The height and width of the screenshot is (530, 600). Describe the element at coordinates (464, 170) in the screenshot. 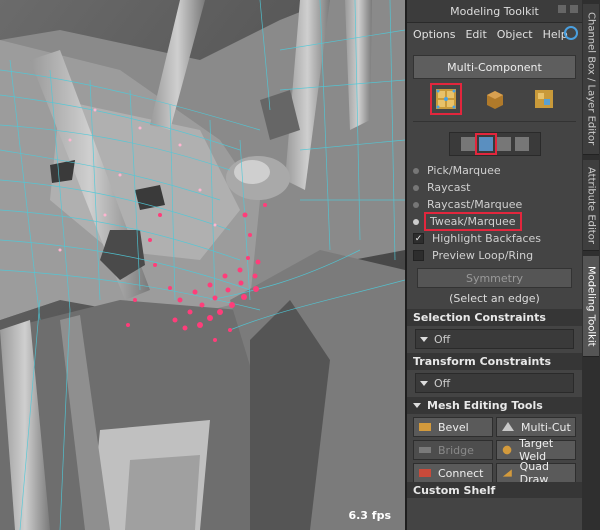

I see `radio-label: Pick/Marquee` at that location.